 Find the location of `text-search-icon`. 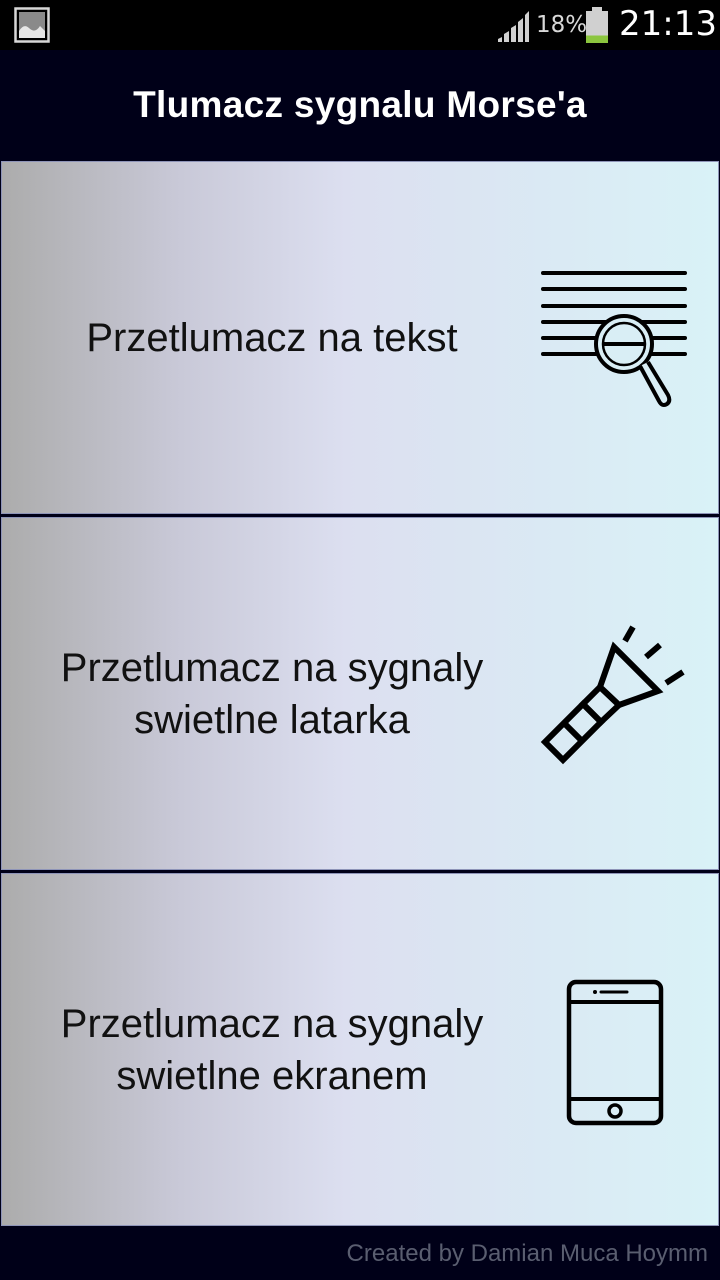

text-search-icon is located at coordinates (614, 339).